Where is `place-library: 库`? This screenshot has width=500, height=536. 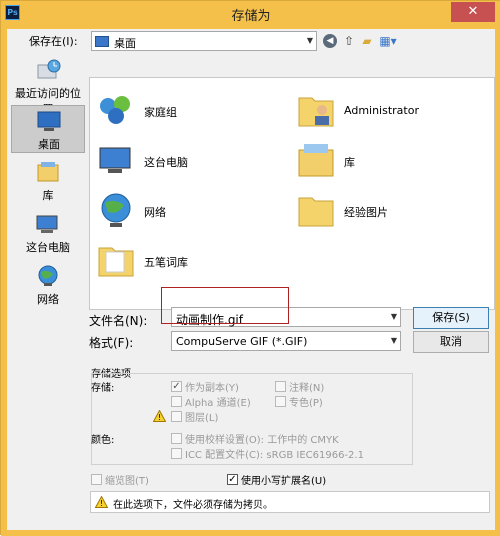 place-library: 库 is located at coordinates (48, 181).